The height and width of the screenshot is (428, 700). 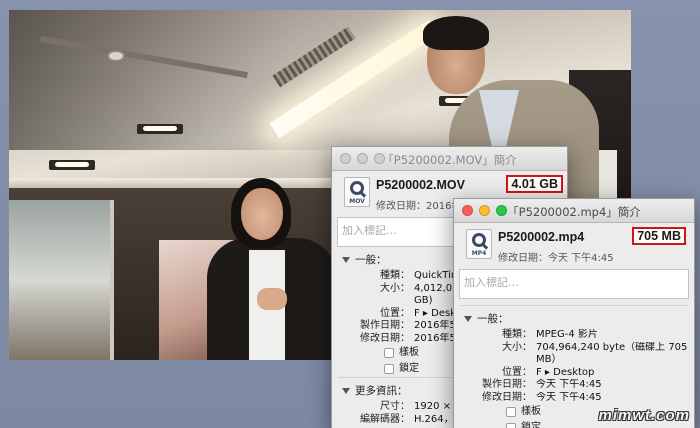 I want to click on file-extension-label: MP4, so click(x=479, y=253).